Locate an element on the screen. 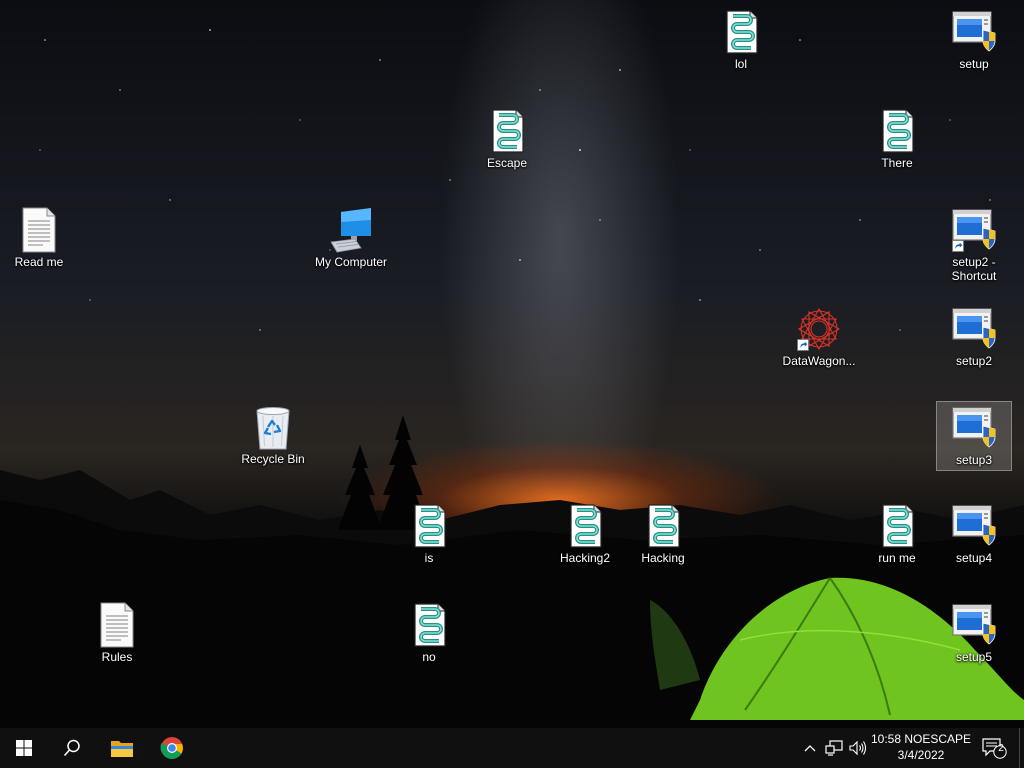 Image resolution: width=1024 pixels, height=768 pixels. file-explorer-button is located at coordinates (122, 748).